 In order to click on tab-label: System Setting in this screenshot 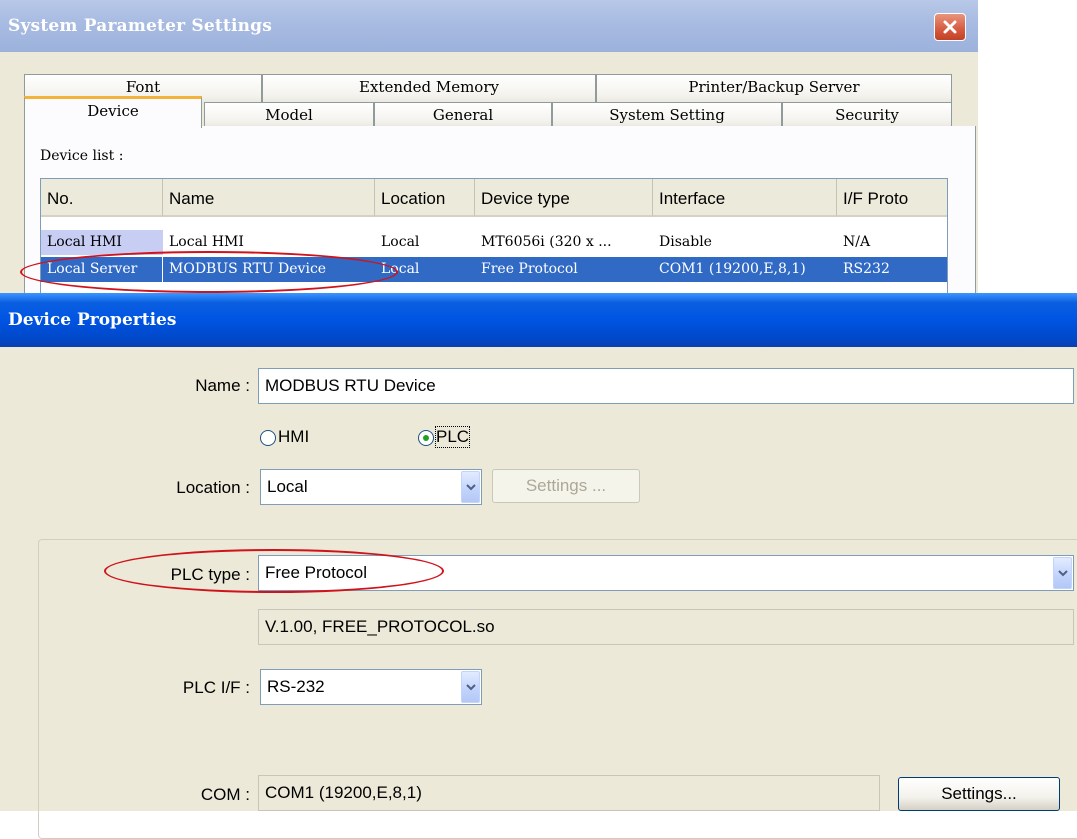, I will do `click(667, 115)`.